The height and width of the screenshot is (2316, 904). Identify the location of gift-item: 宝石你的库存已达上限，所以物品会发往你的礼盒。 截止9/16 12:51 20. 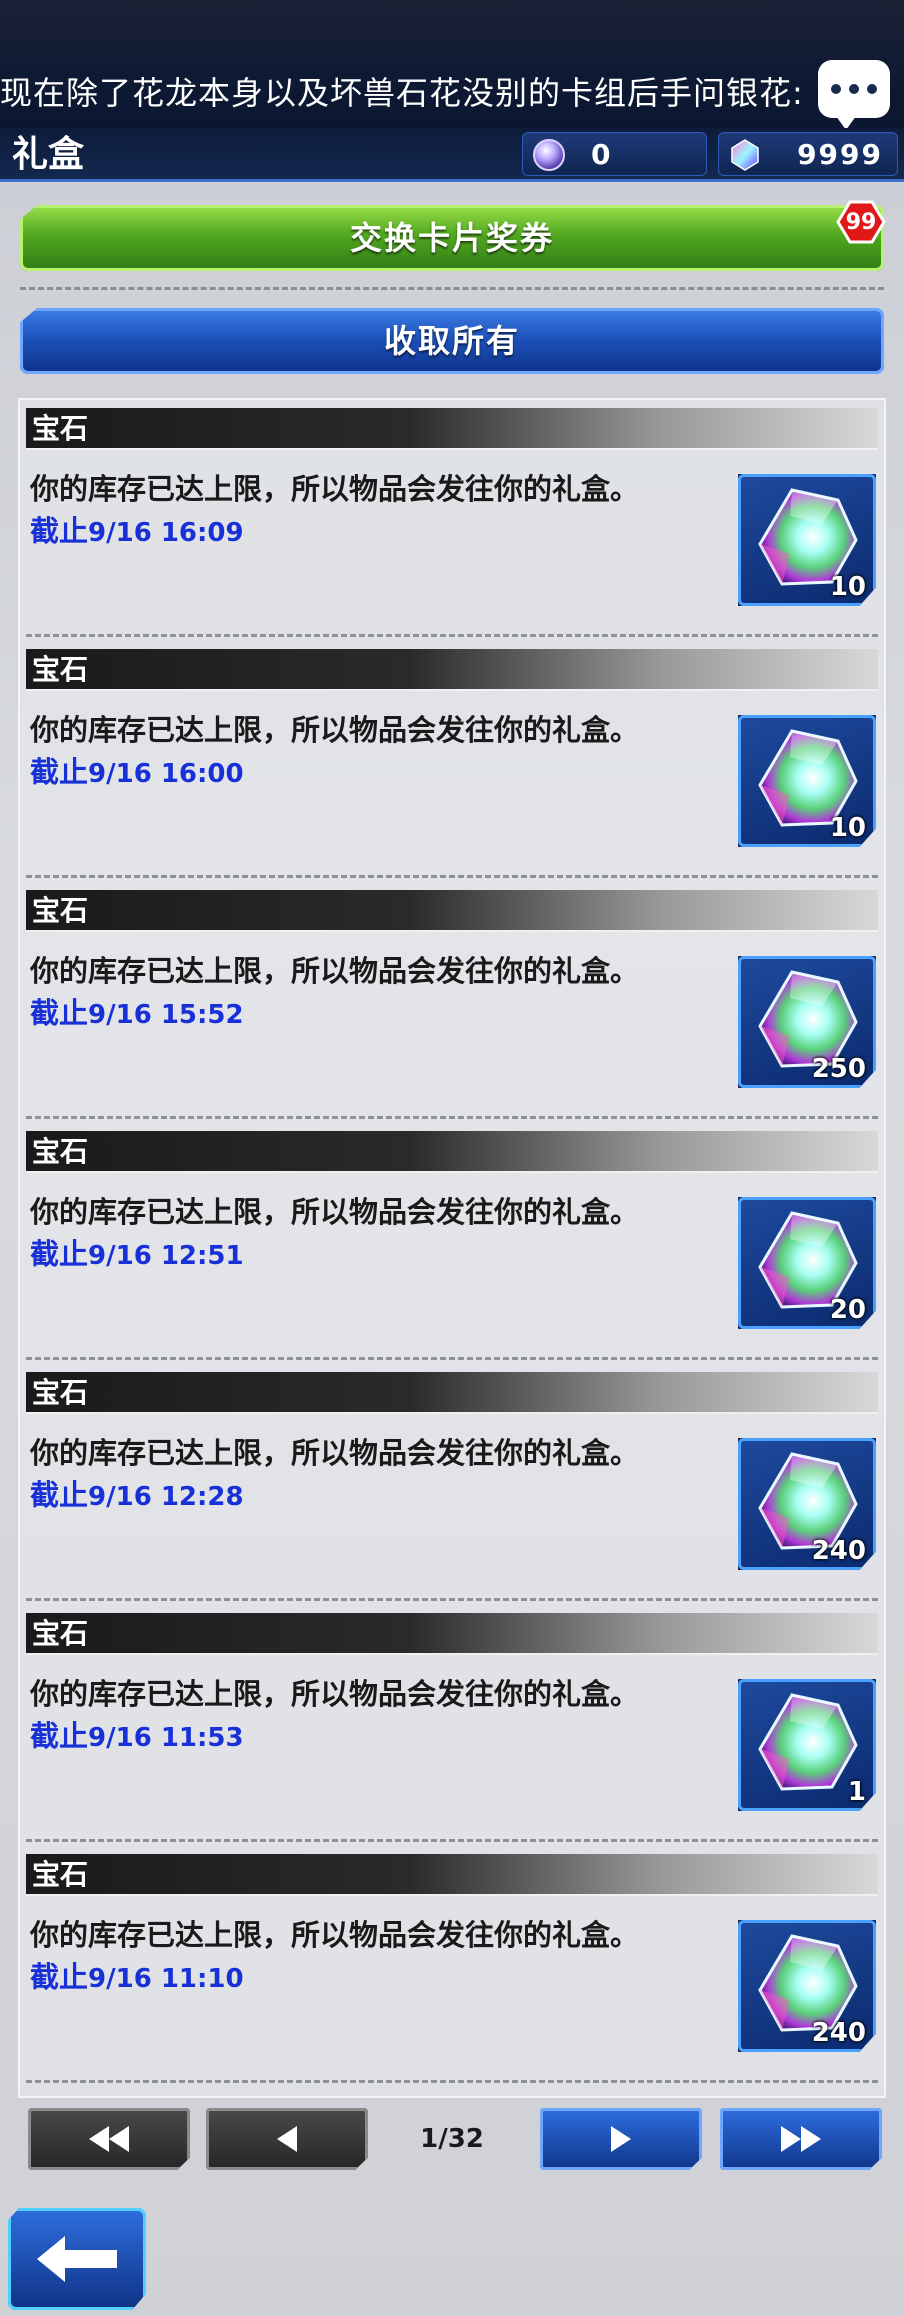
(452, 1249).